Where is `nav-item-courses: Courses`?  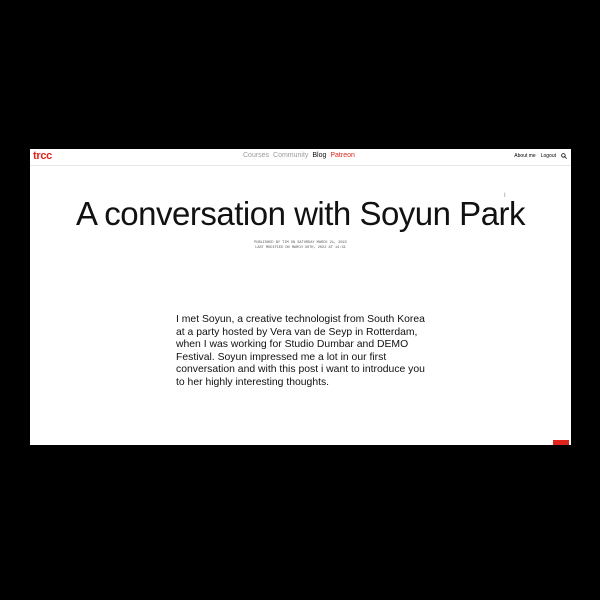 nav-item-courses: Courses is located at coordinates (256, 155).